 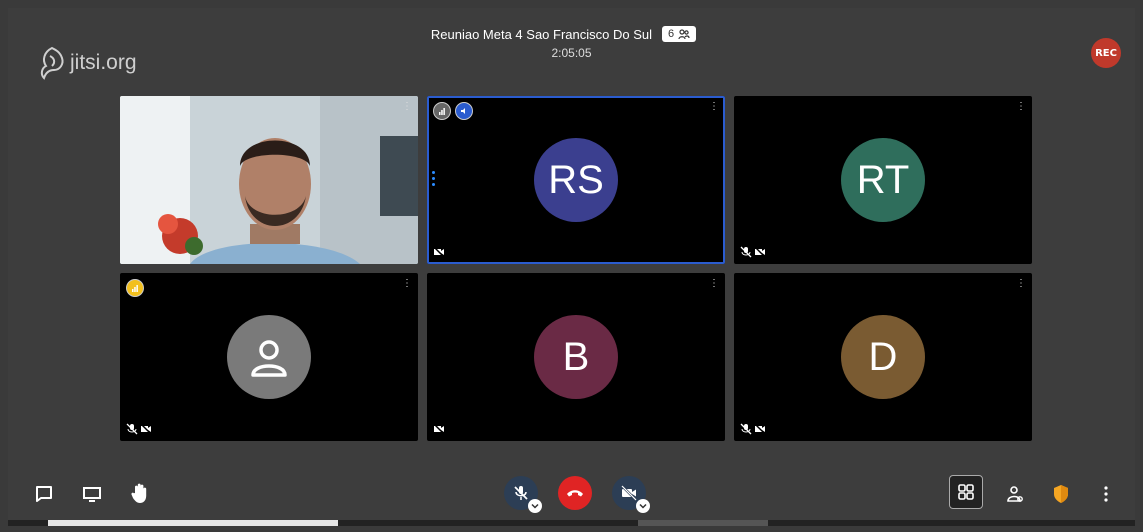 I want to click on audio-level-indicator, so click(x=433, y=178).